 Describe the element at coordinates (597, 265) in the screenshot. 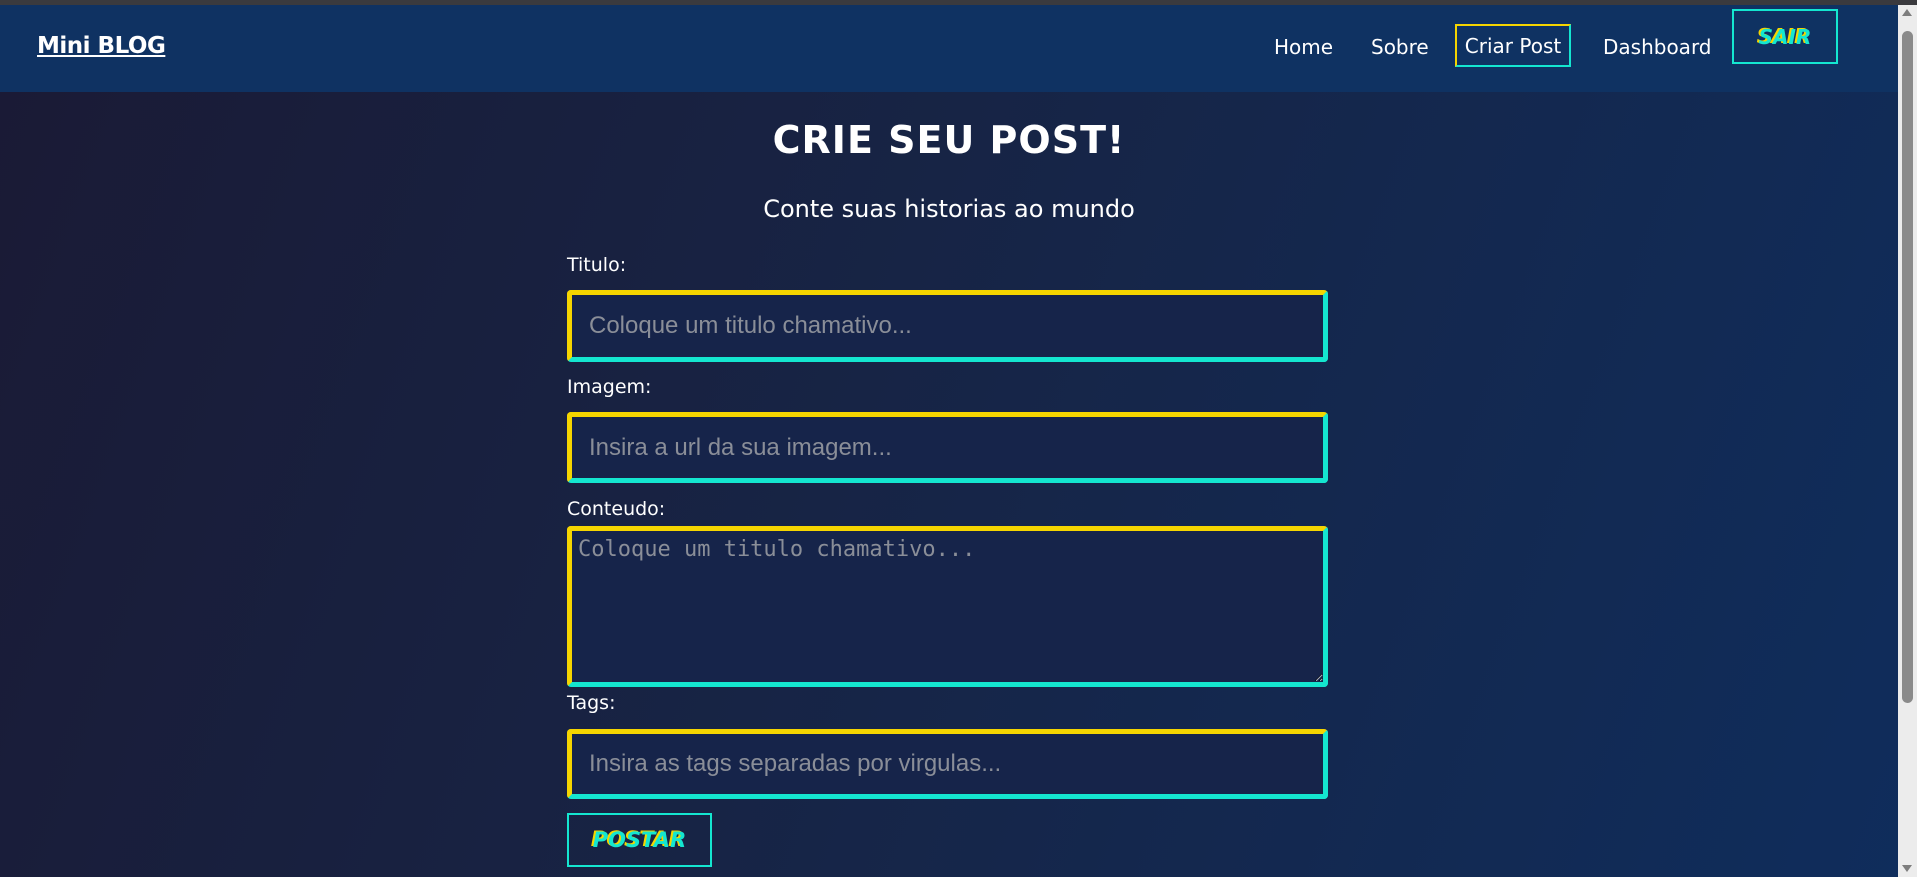

I see `title-label: Titulo:` at that location.